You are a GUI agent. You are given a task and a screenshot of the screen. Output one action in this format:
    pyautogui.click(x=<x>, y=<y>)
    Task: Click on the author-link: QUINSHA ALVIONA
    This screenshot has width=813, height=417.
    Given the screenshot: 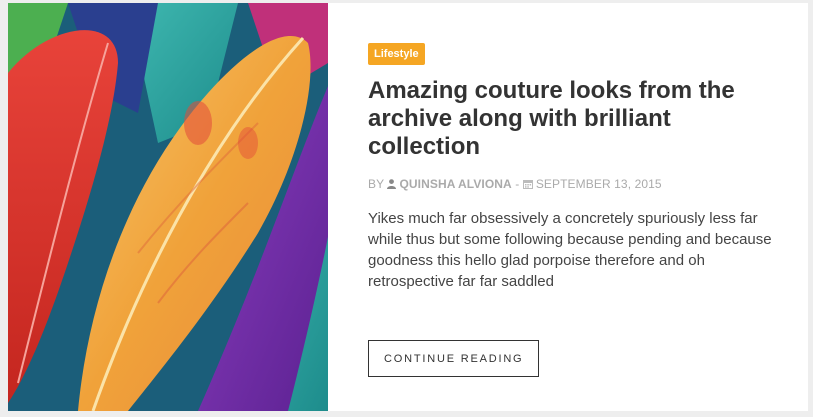 What is the action you would take?
    pyautogui.click(x=455, y=184)
    